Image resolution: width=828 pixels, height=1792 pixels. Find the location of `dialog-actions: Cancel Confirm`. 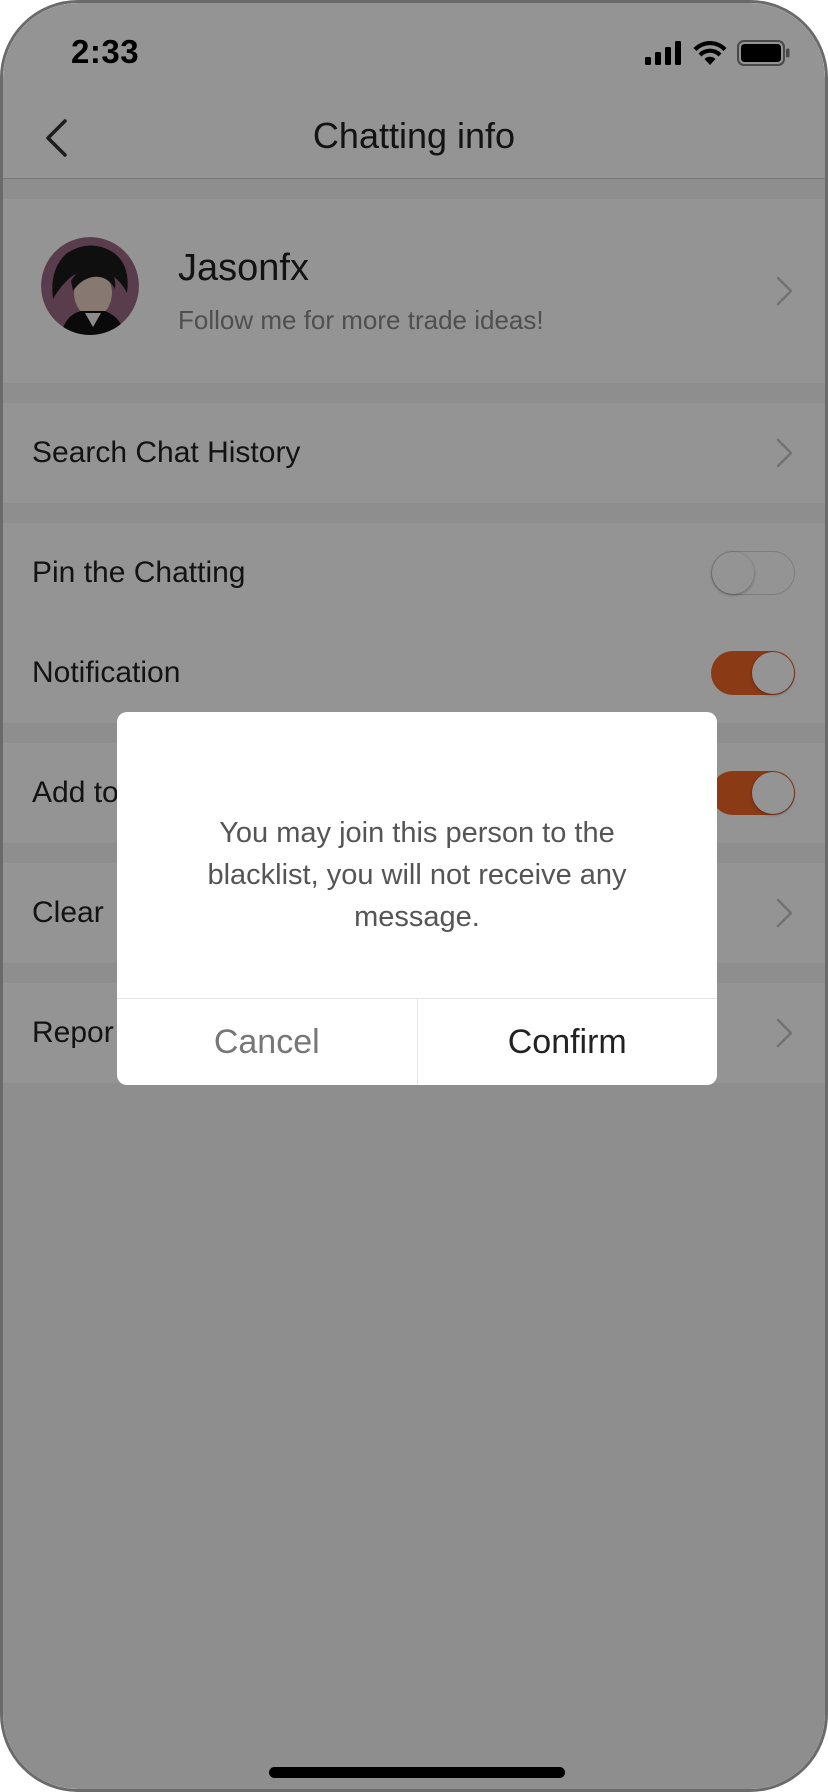

dialog-actions: Cancel Confirm is located at coordinates (417, 1041).